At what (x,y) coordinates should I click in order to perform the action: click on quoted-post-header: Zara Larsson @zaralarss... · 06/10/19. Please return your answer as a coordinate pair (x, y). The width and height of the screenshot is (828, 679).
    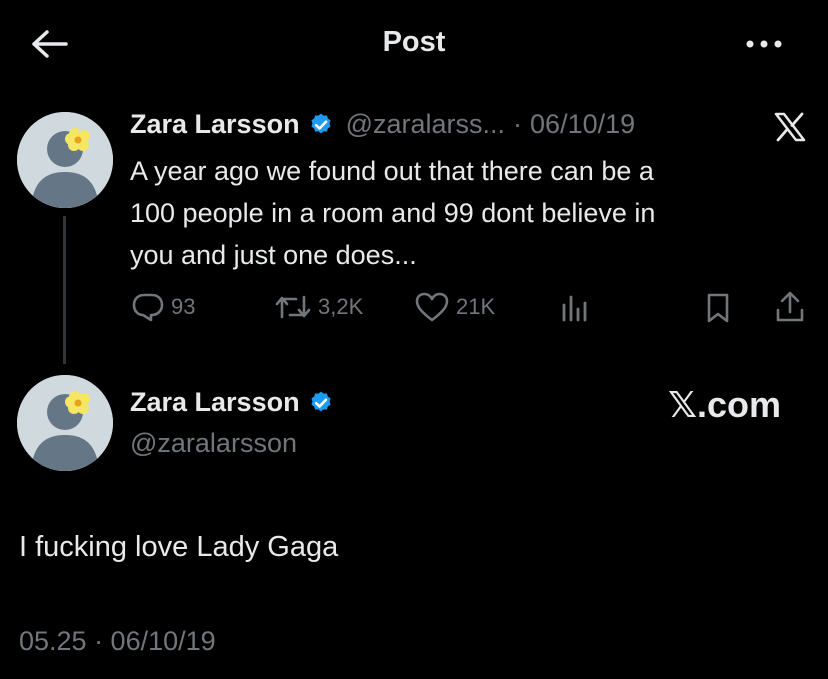
    Looking at the image, I should click on (382, 124).